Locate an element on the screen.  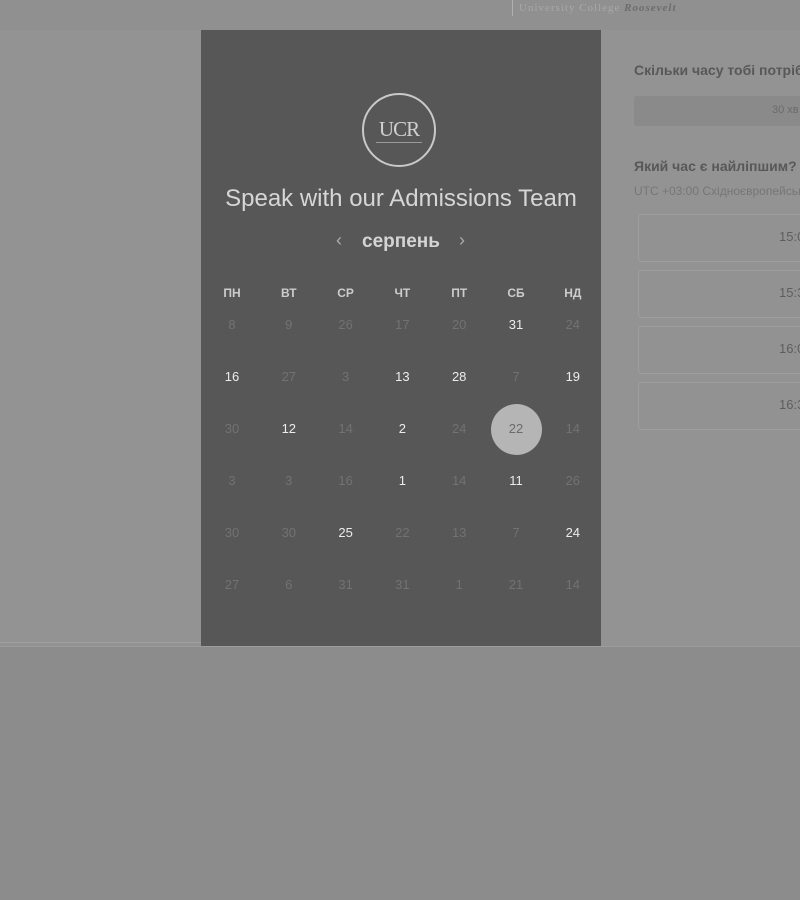
ucr-logo: UCR is located at coordinates (399, 130).